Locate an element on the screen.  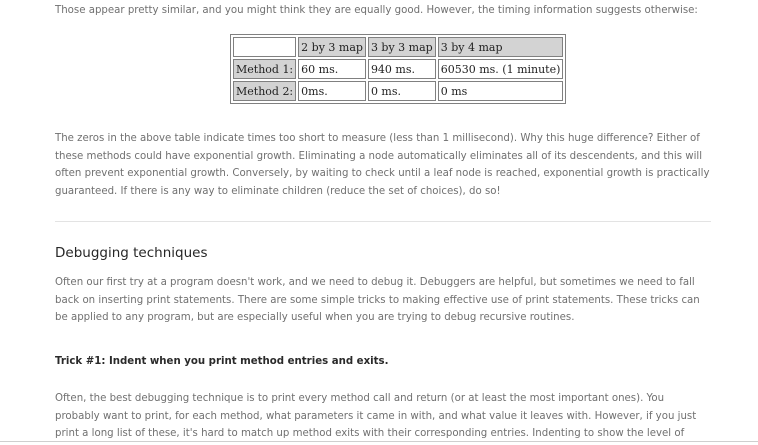
table-row: Method 2: 0ms. 0 ms. 0 ms is located at coordinates (398, 91).